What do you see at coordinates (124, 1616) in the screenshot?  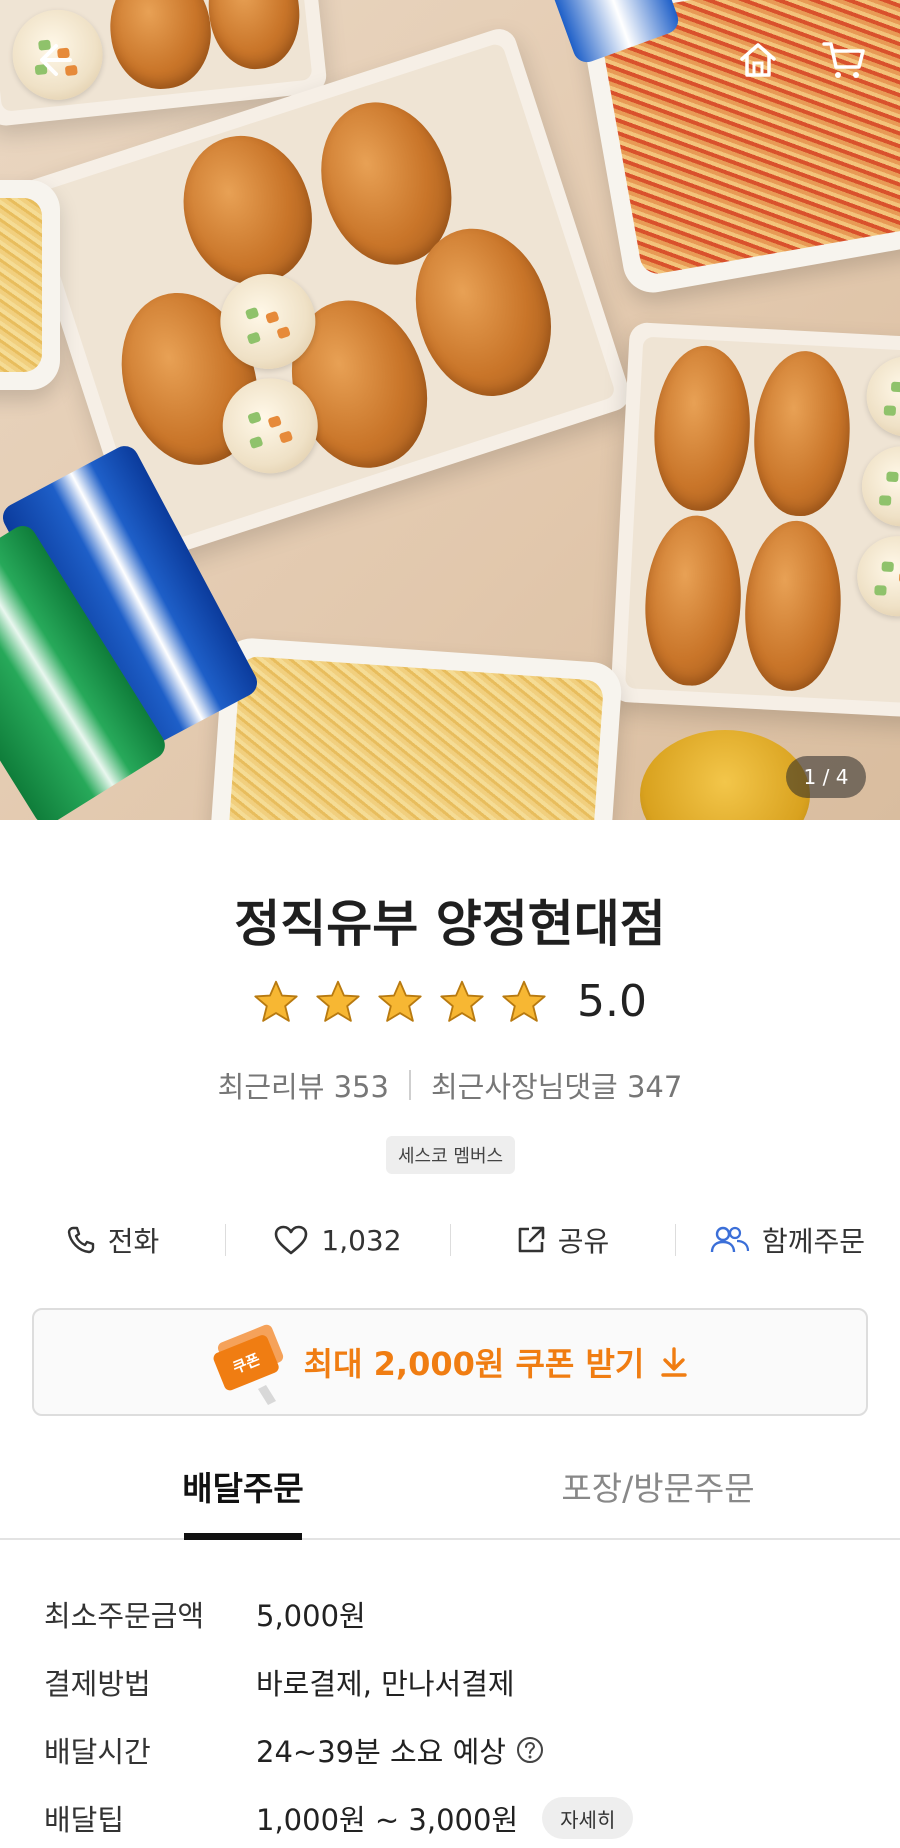 I see `min-order-label: 최소주문금액` at bounding box center [124, 1616].